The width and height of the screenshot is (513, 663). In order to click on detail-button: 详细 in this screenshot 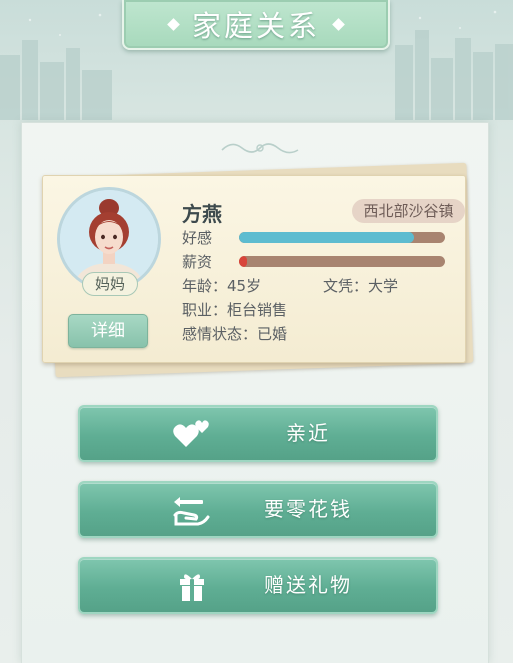, I will do `click(108, 331)`.